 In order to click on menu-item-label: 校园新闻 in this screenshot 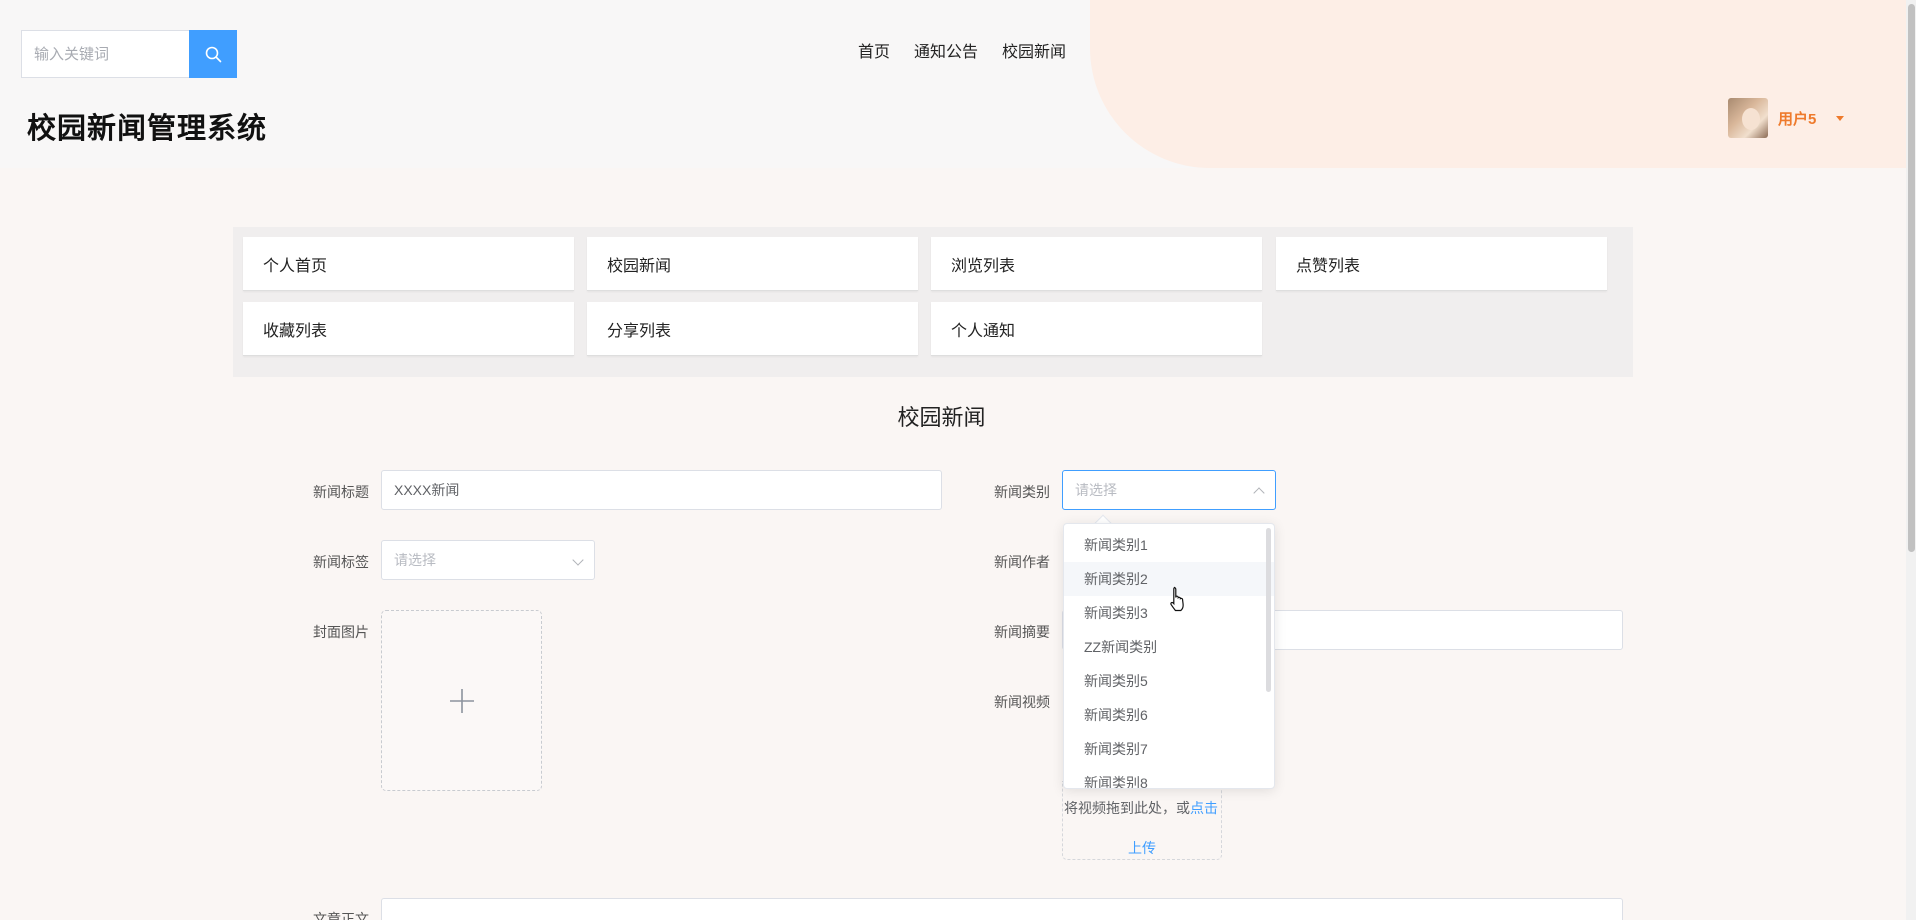, I will do `click(639, 266)`.